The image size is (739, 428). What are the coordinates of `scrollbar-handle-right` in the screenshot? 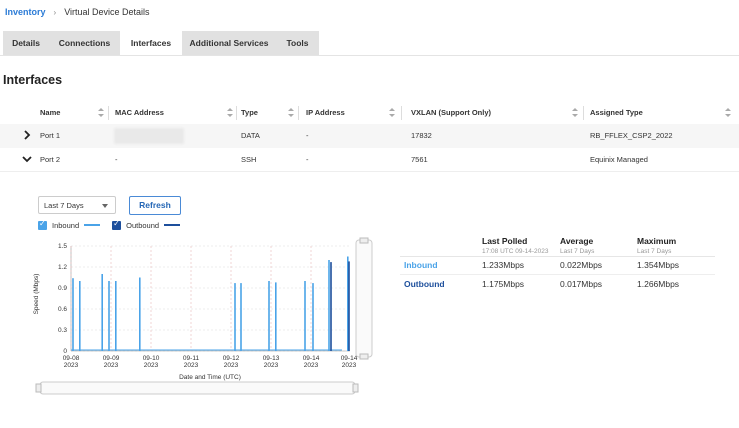 It's located at (355, 388).